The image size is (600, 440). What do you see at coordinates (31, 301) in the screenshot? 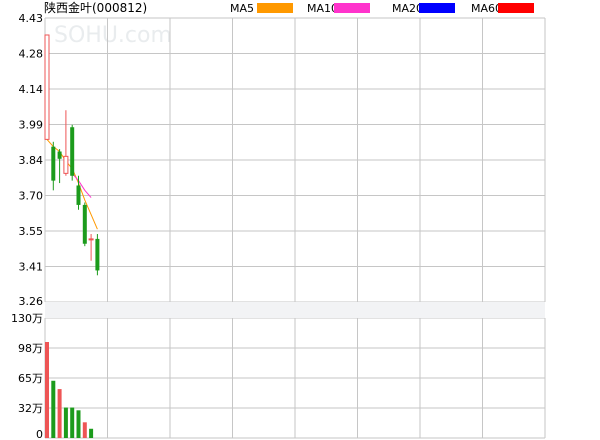
I see `price-tick-label: 3.26` at bounding box center [31, 301].